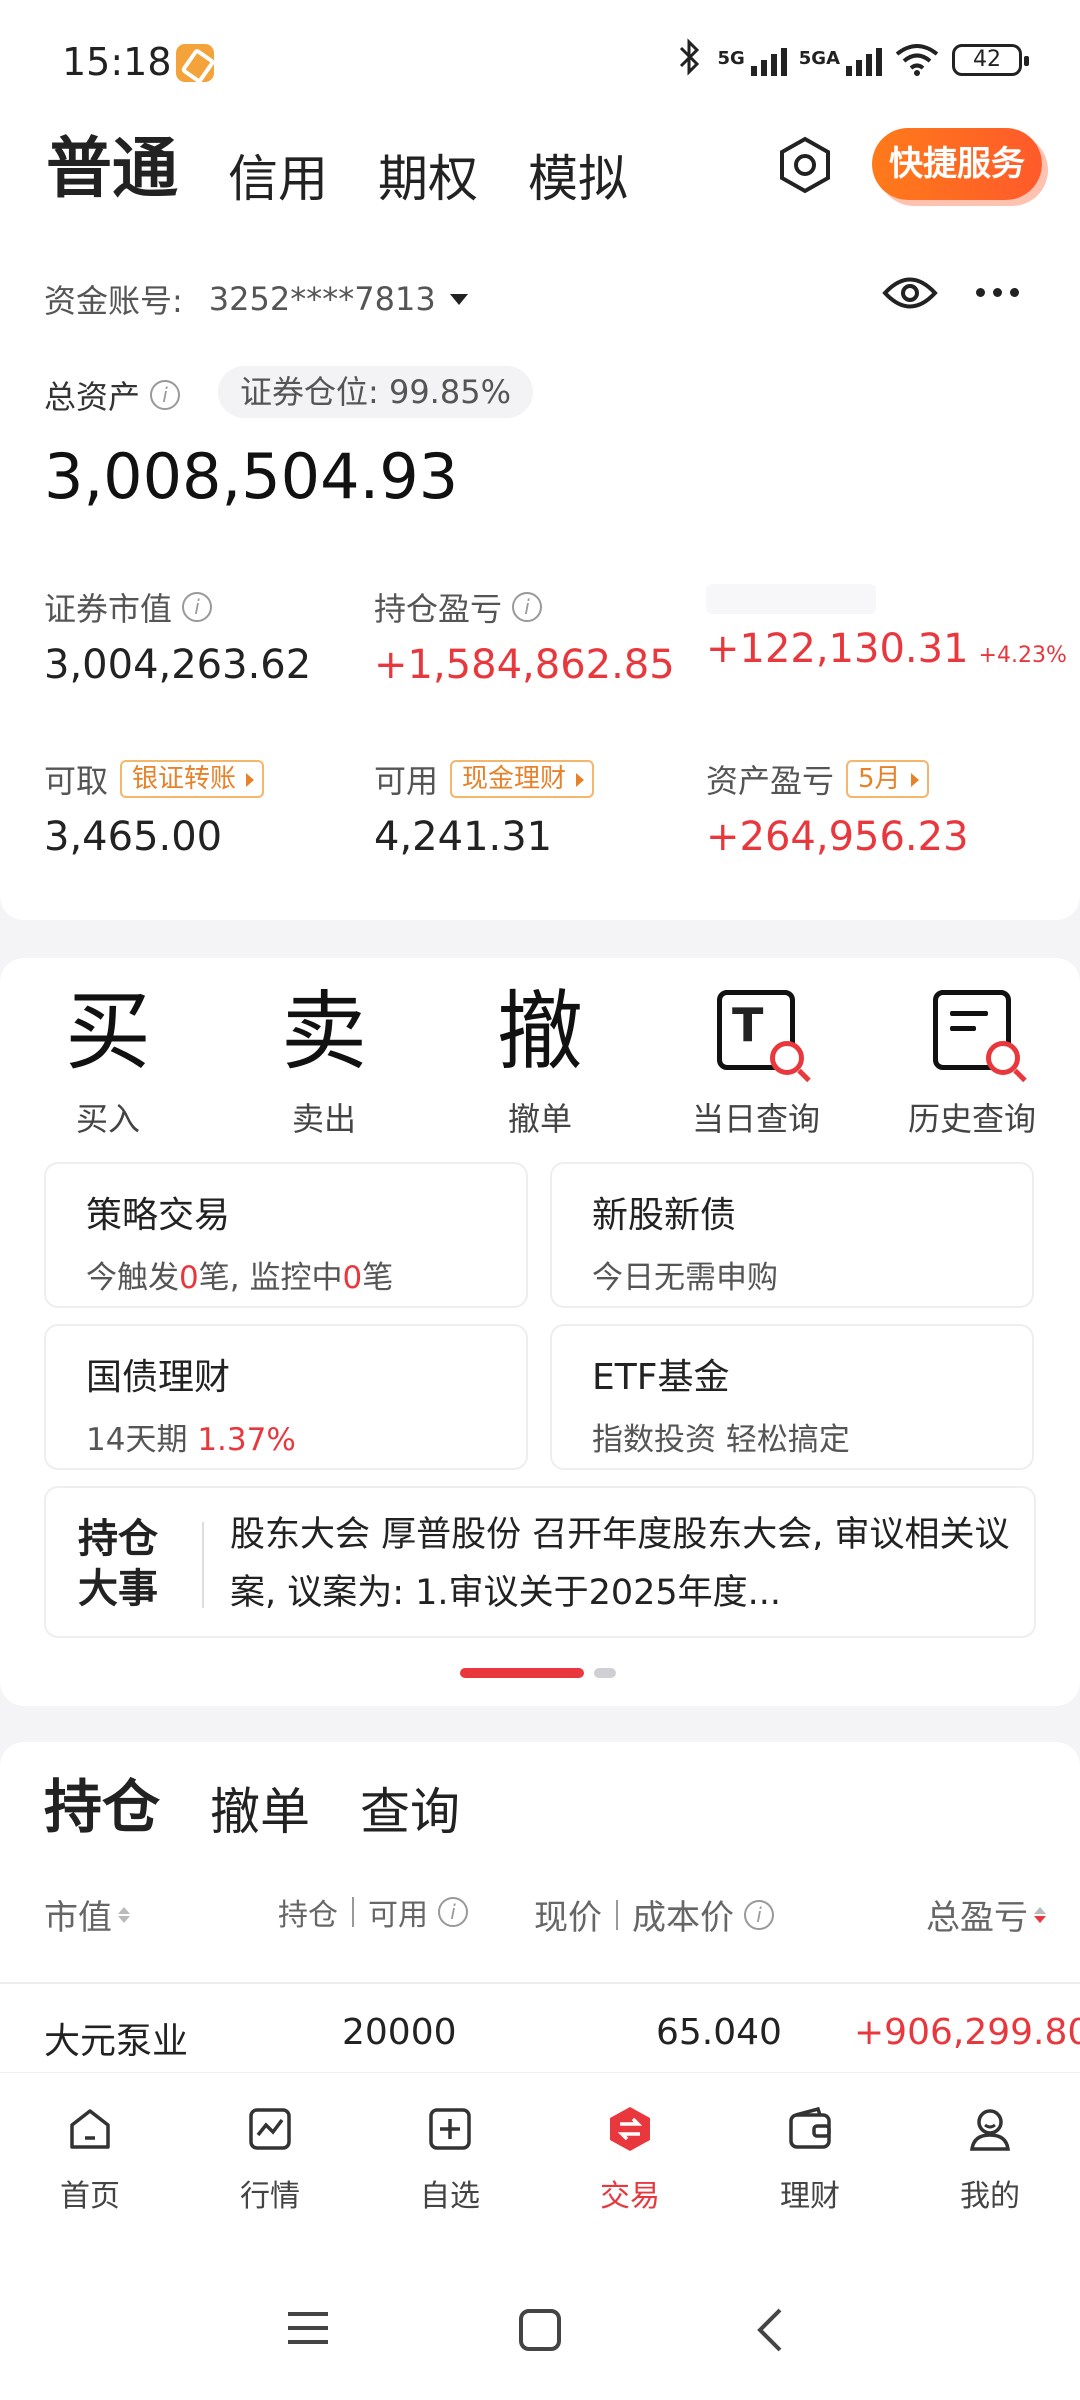 The image size is (1080, 2400). What do you see at coordinates (997, 292) in the screenshot?
I see `more-icon` at bounding box center [997, 292].